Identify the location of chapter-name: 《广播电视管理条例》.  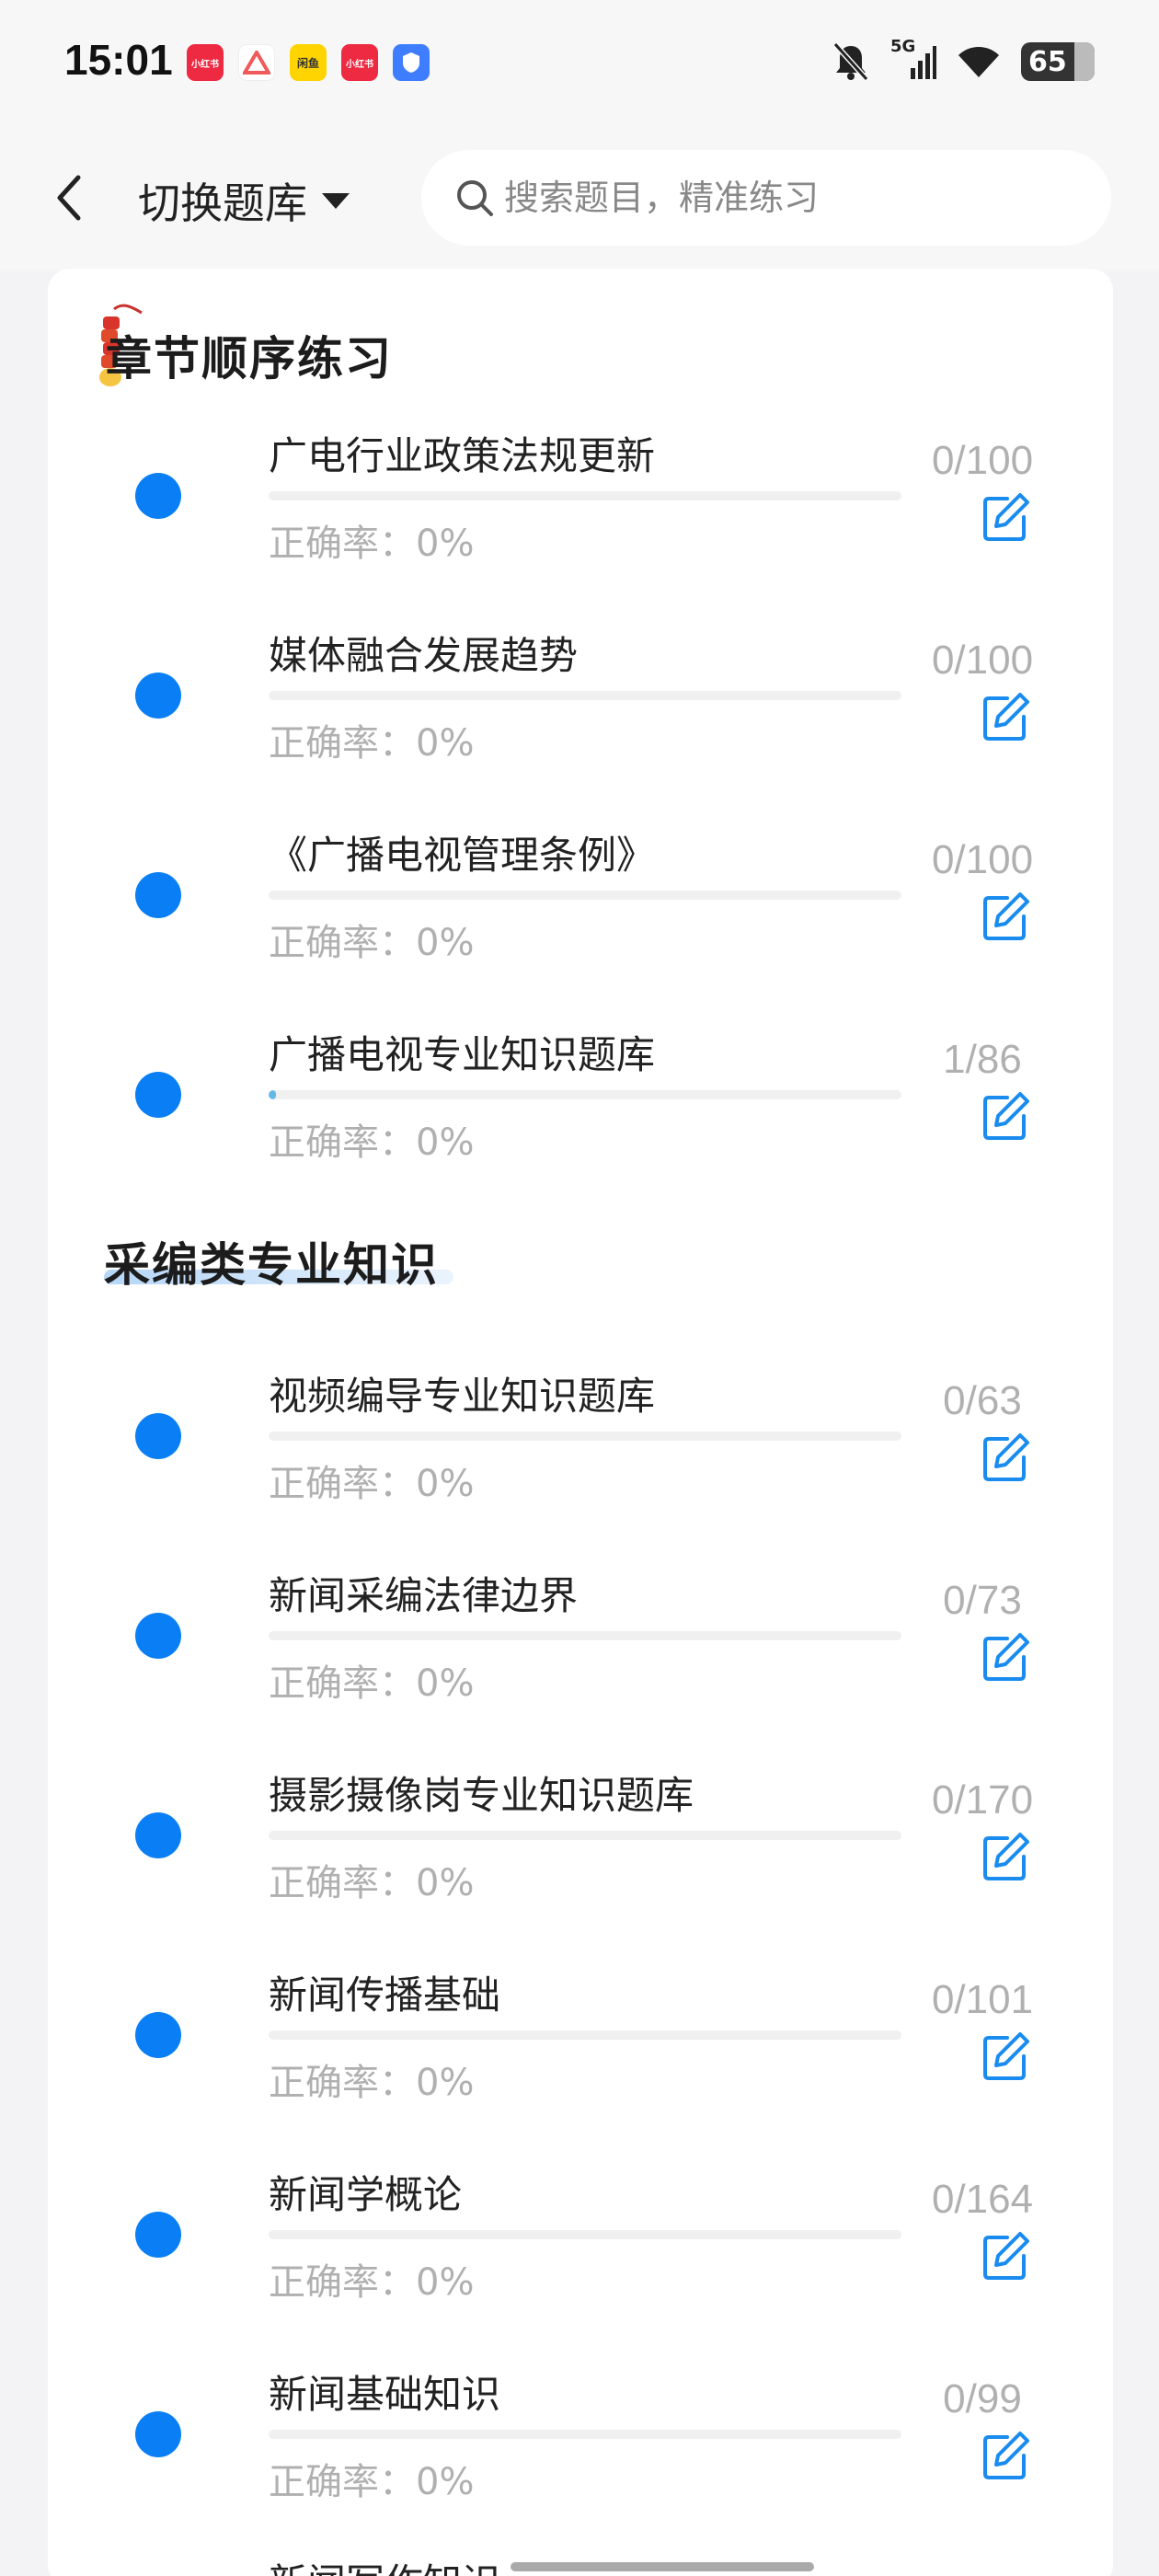
(462, 855).